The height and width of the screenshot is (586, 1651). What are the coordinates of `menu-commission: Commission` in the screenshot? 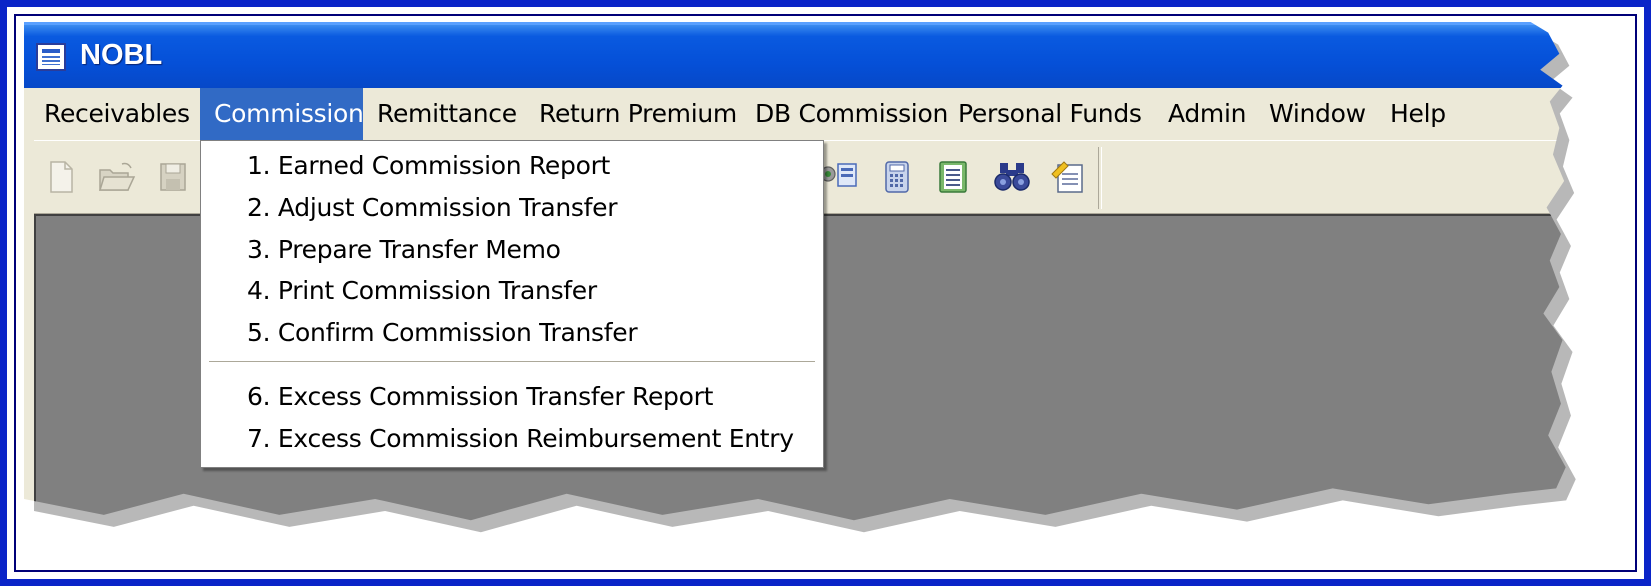 It's located at (282, 114).